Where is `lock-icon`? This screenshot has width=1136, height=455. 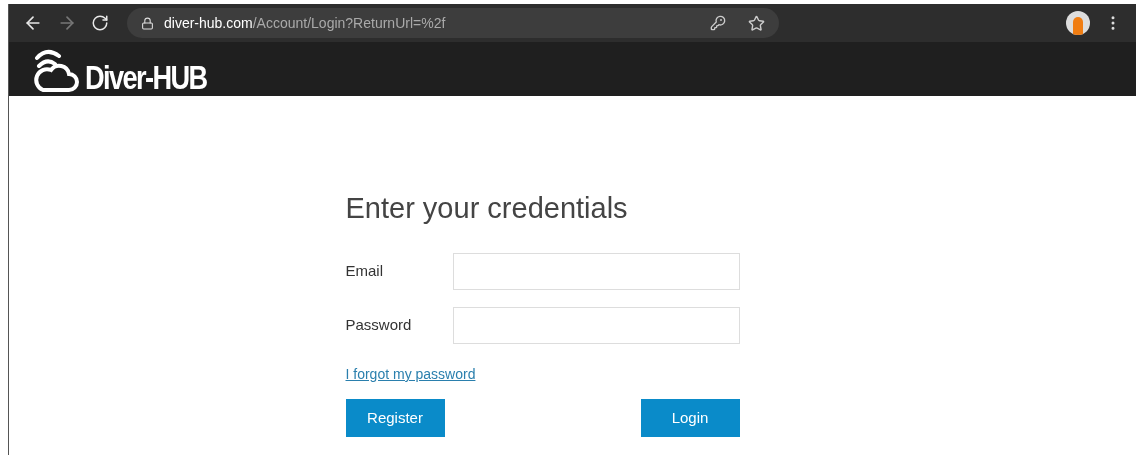 lock-icon is located at coordinates (147, 23).